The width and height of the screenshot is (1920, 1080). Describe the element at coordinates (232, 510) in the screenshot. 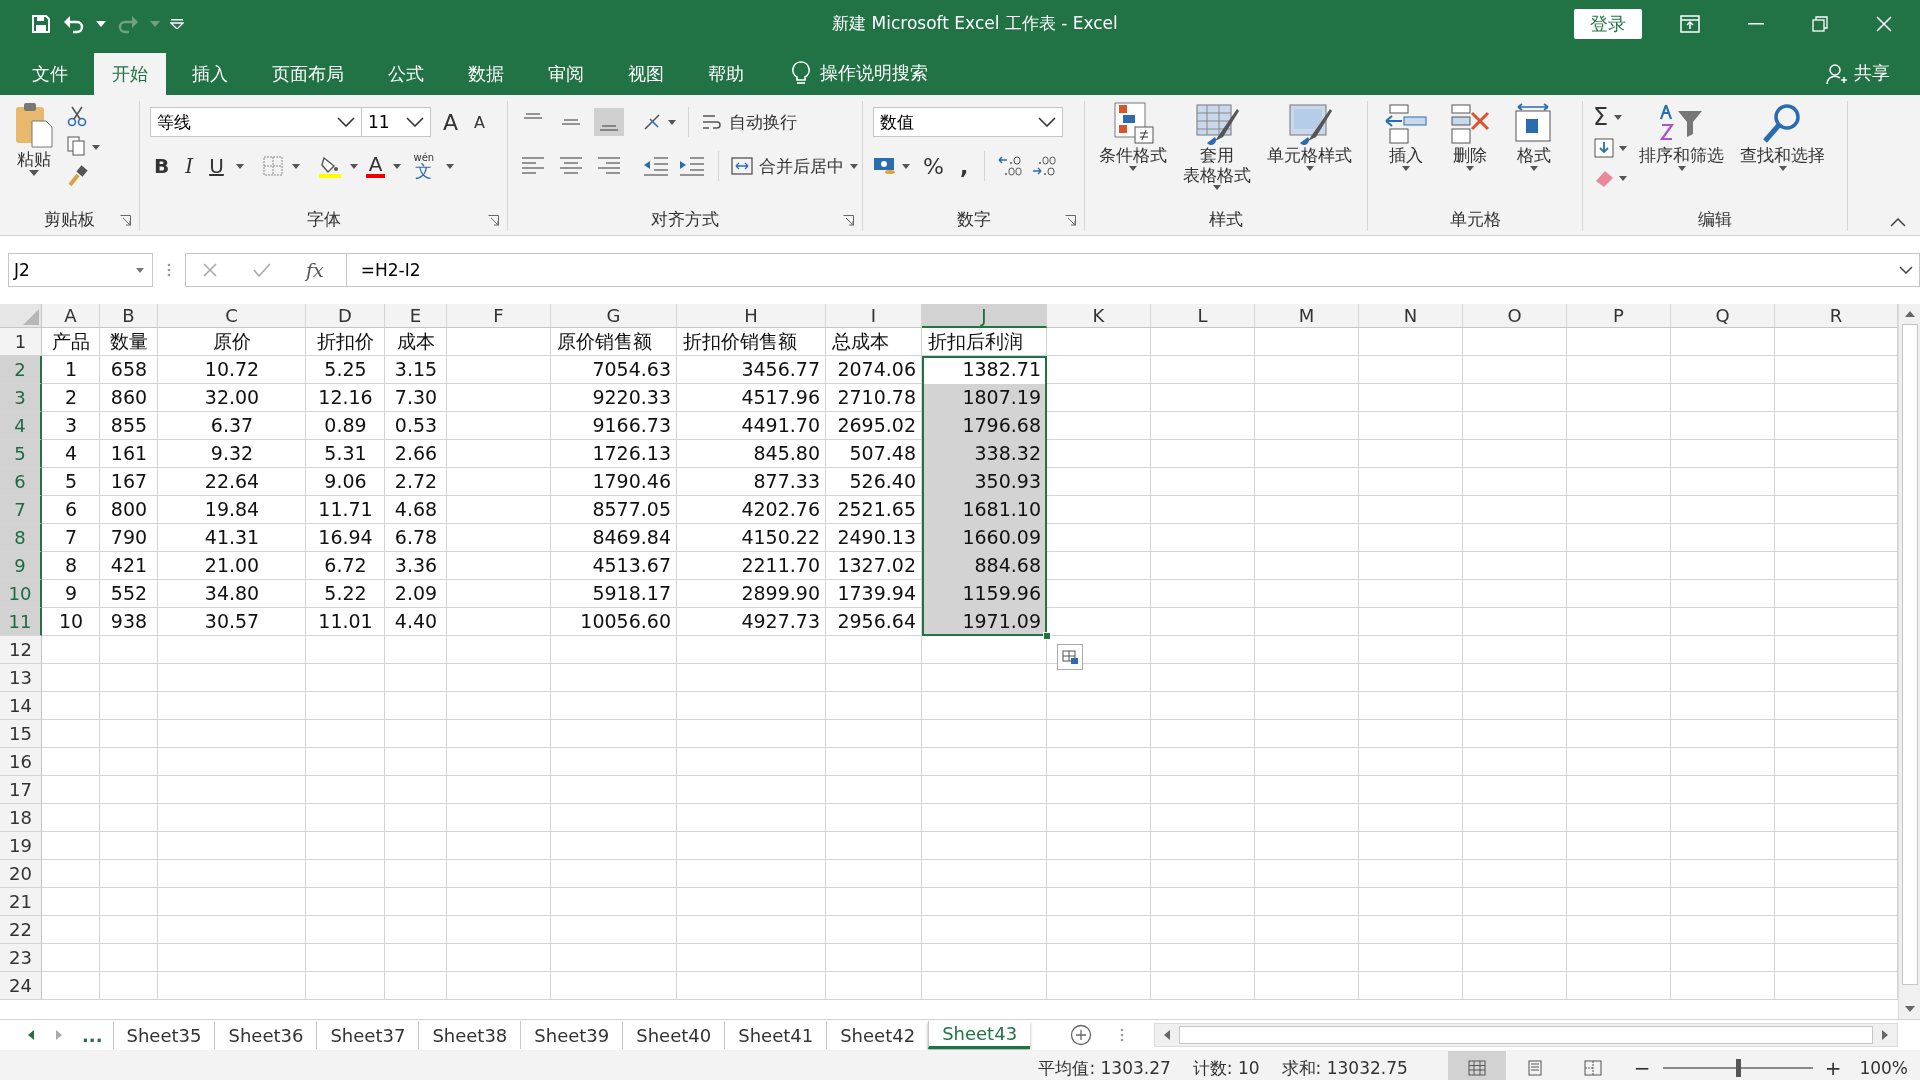

I see `table-cell: 19.84` at that location.